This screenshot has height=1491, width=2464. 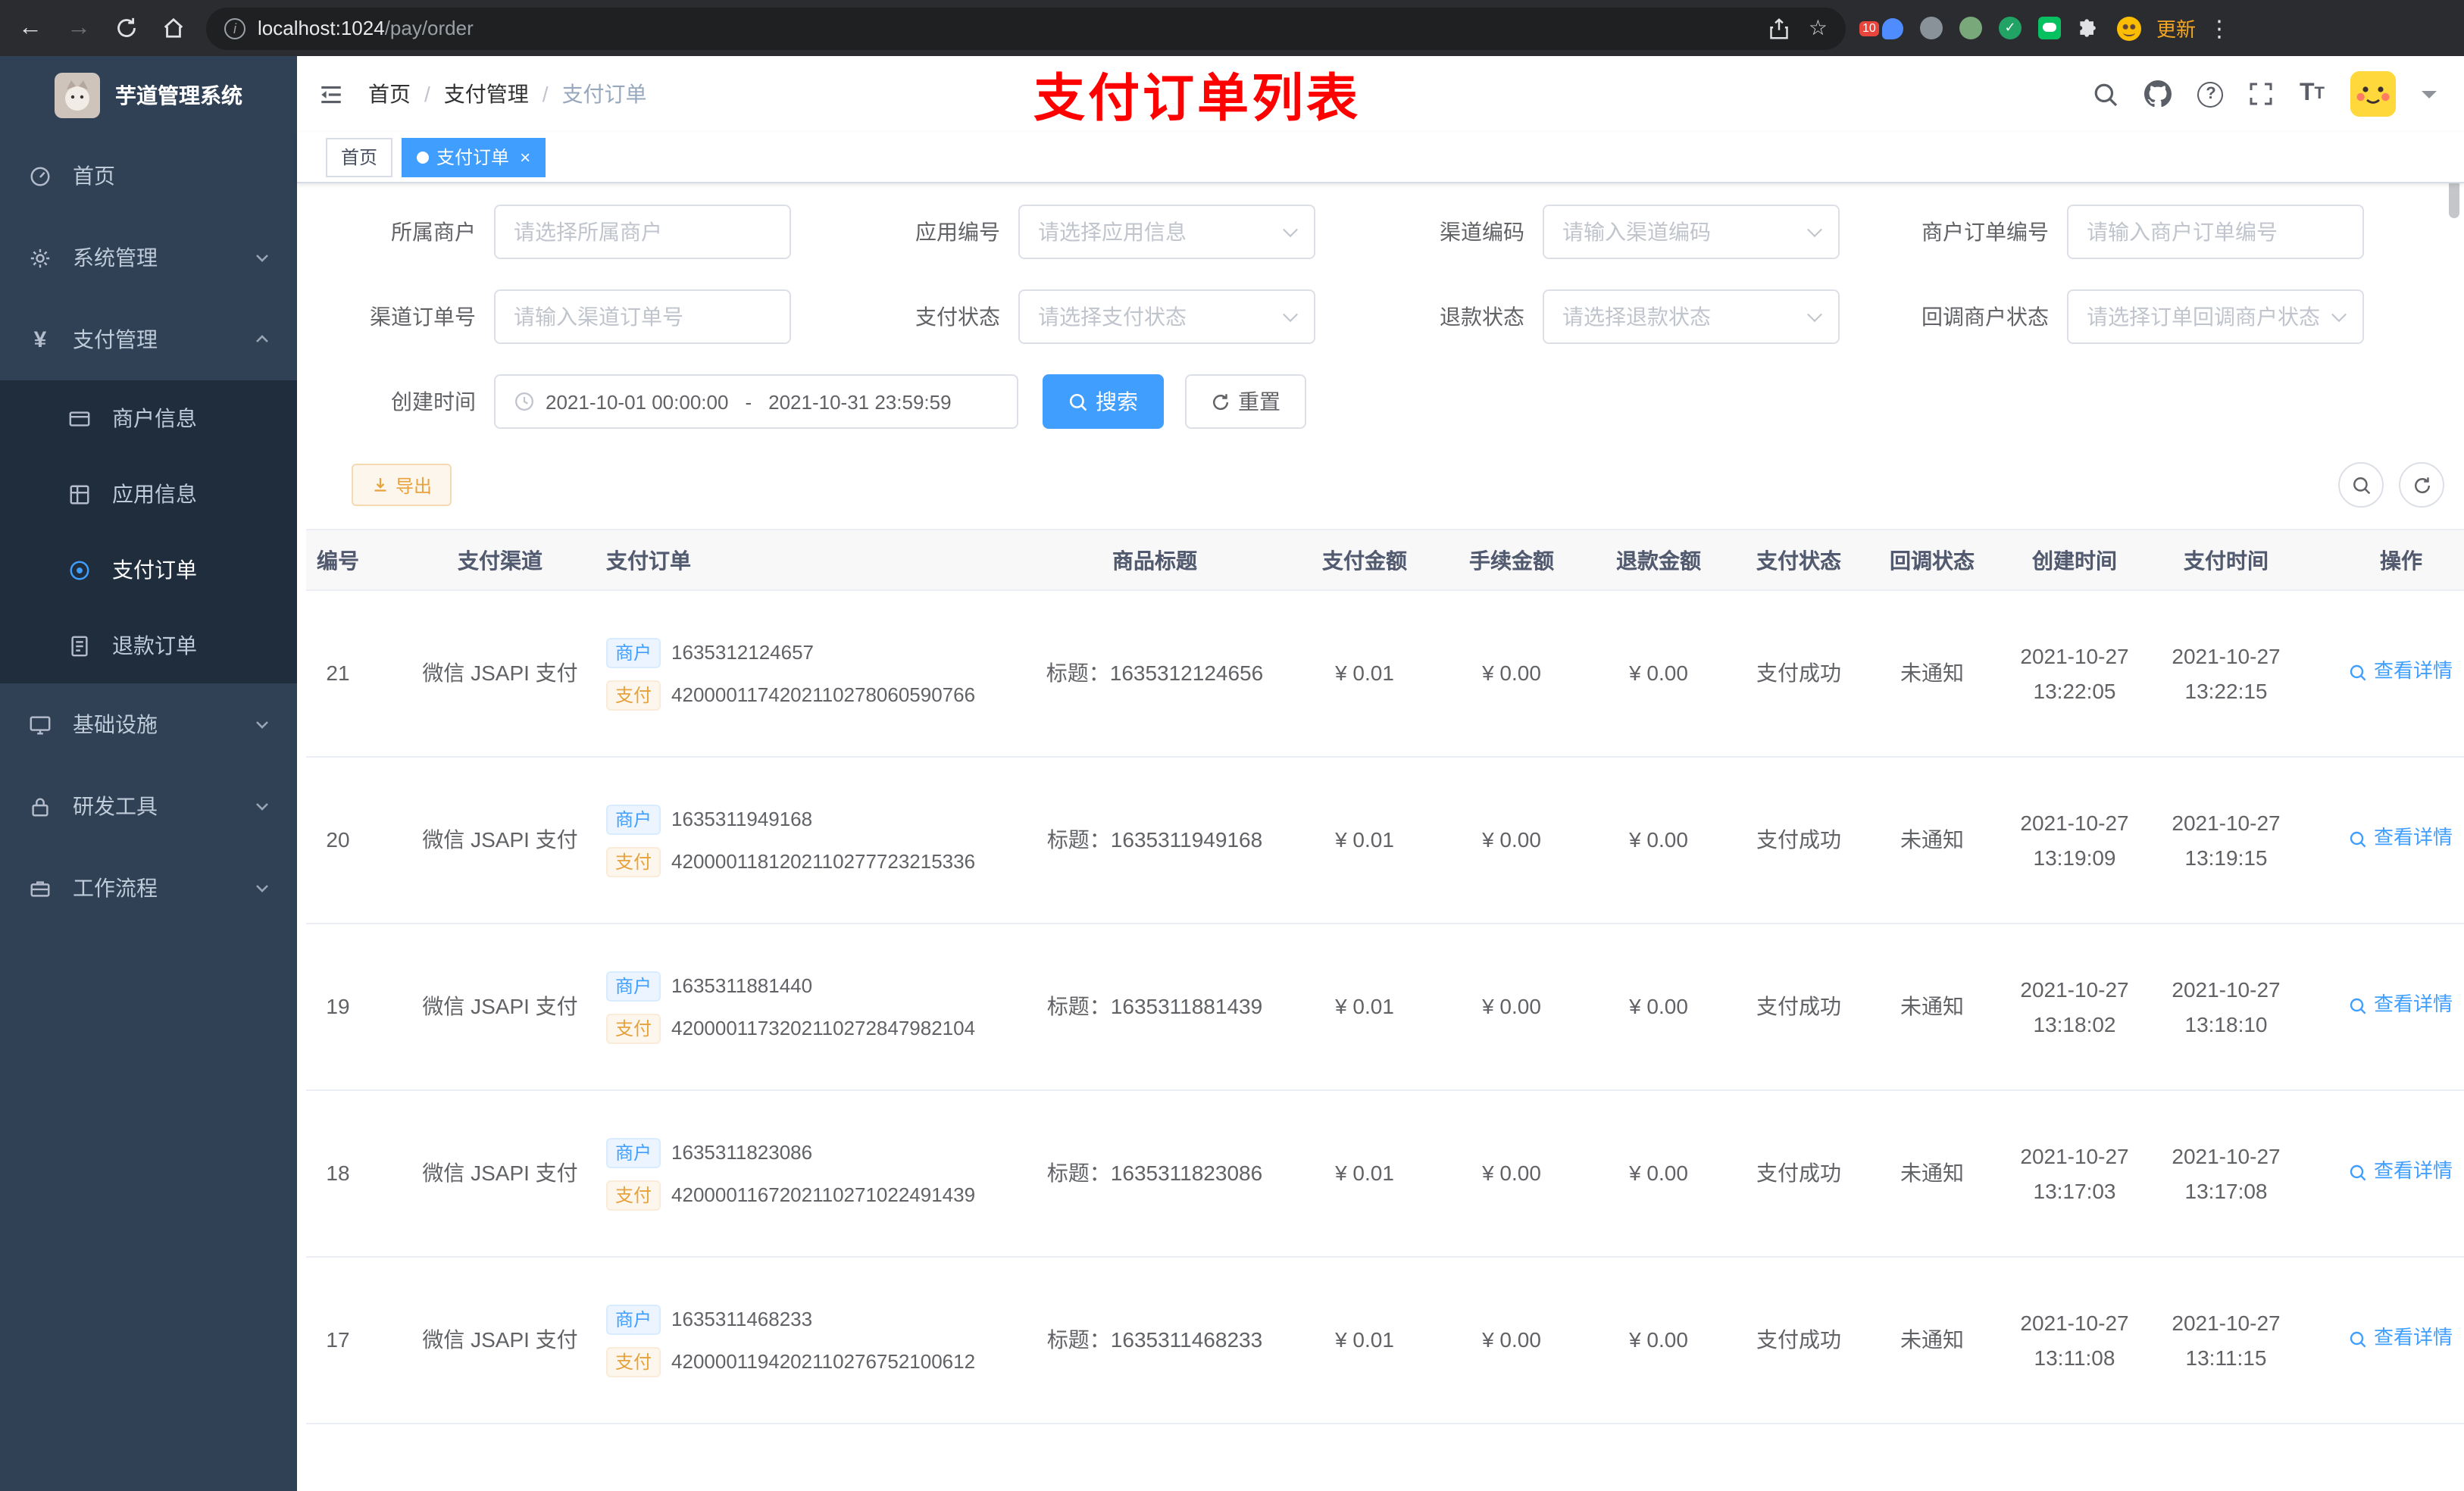 I want to click on help-icon: ?, so click(x=2210, y=94).